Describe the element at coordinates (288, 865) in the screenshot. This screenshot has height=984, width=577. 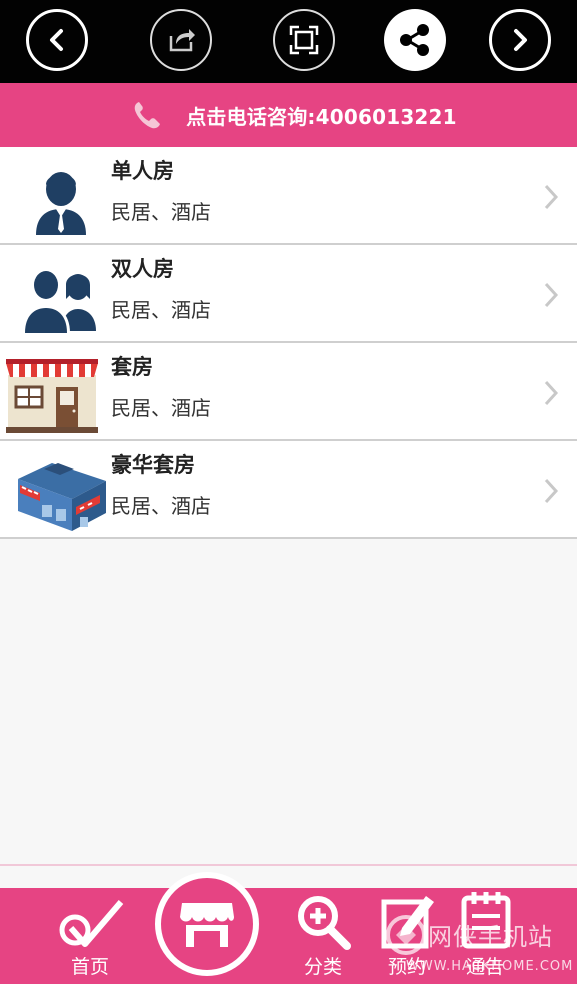
I see `content-divider` at that location.